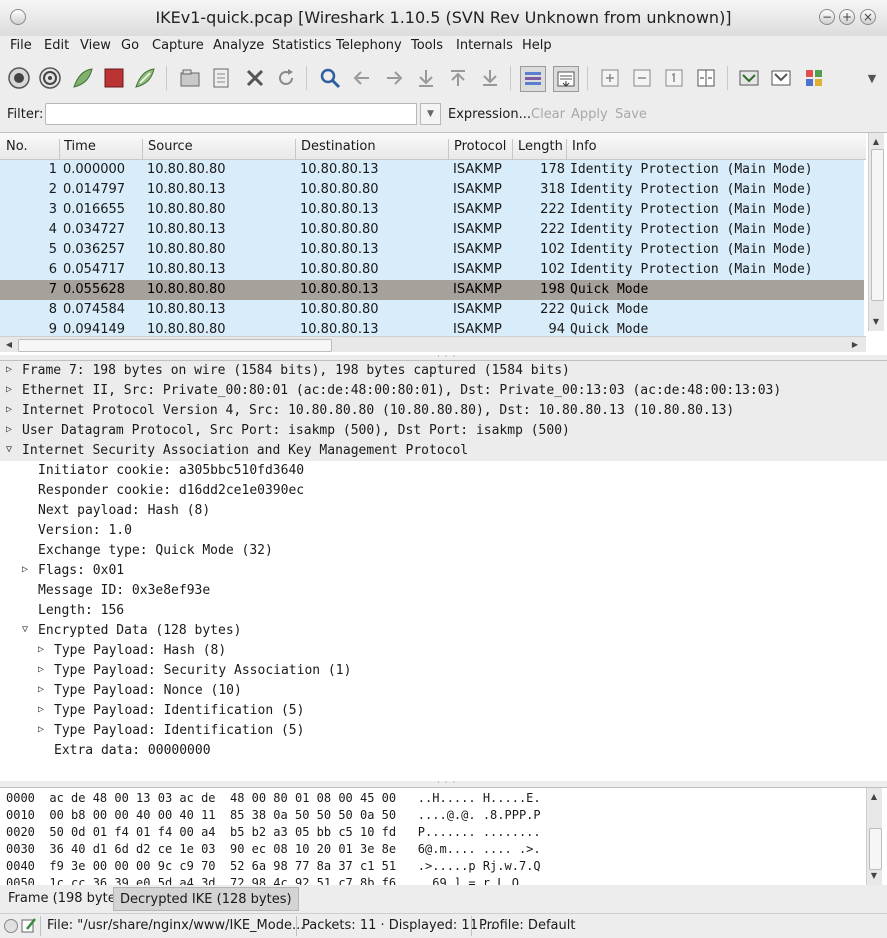  Describe the element at coordinates (80, 146) in the screenshot. I see `column-header-time: Time` at that location.